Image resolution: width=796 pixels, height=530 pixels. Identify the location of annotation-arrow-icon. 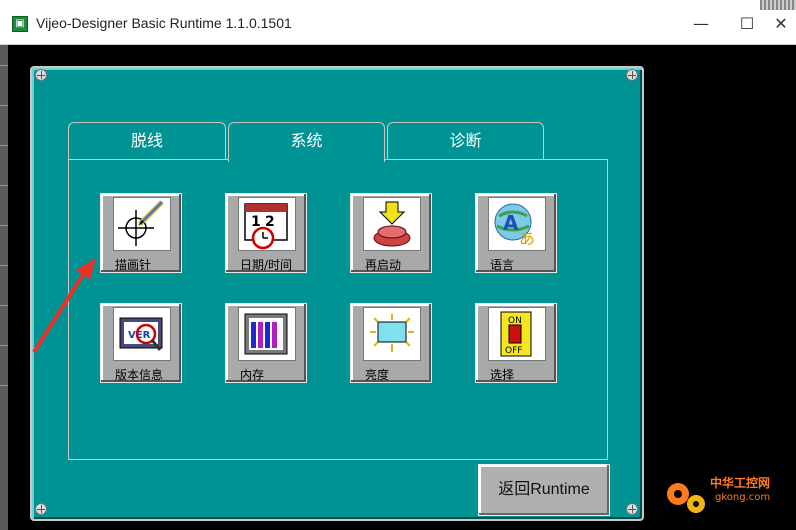
(64, 306).